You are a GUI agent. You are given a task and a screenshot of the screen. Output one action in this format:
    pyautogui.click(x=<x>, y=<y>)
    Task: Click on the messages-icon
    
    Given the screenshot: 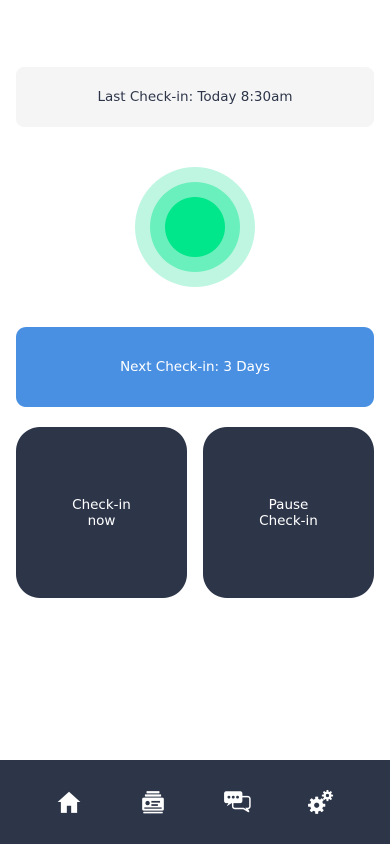 What is the action you would take?
    pyautogui.click(x=237, y=802)
    